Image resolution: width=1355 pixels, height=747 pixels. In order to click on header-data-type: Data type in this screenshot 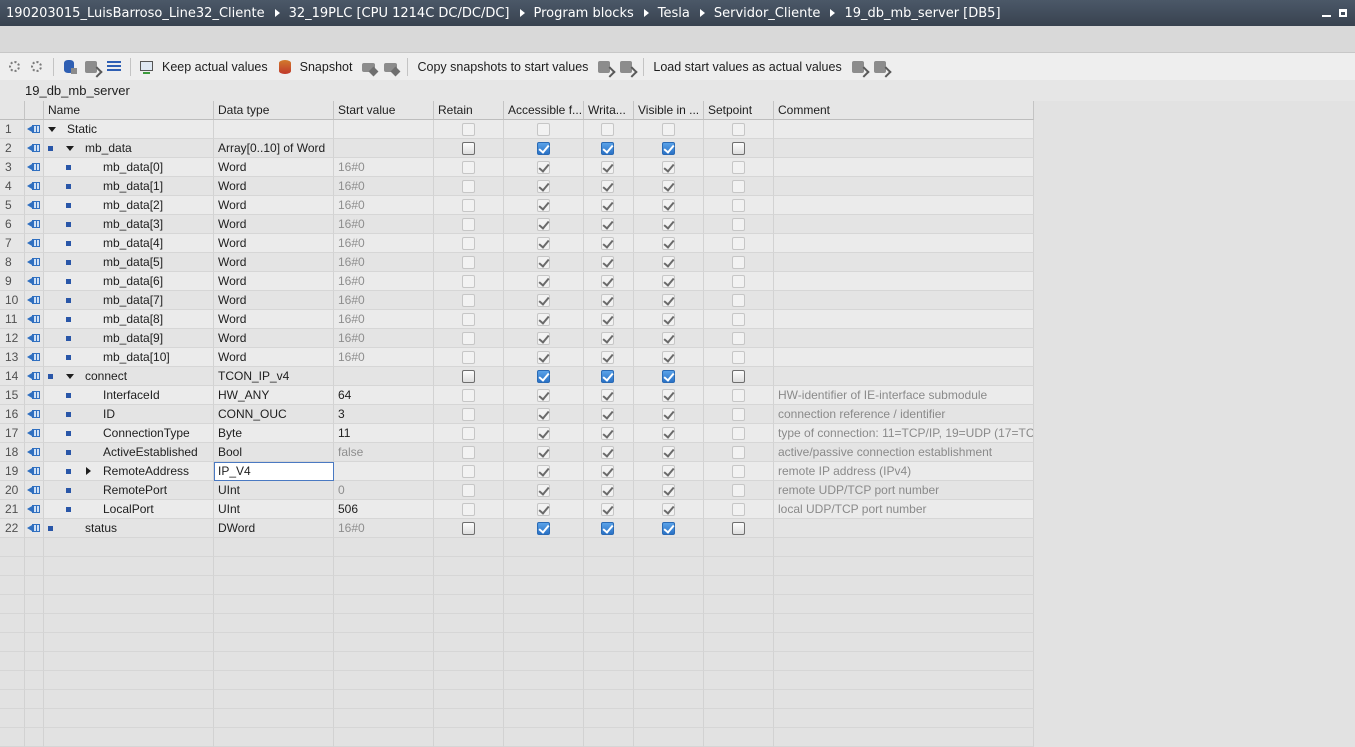, I will do `click(274, 110)`.